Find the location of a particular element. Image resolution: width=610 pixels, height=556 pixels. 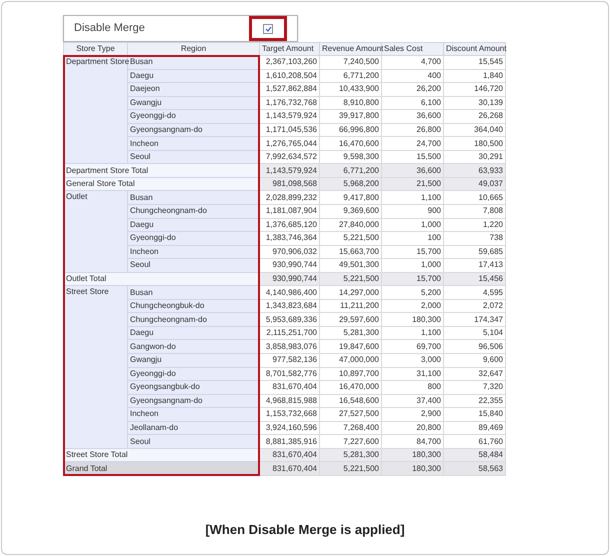

table-cell: 7,320 is located at coordinates (475, 387).